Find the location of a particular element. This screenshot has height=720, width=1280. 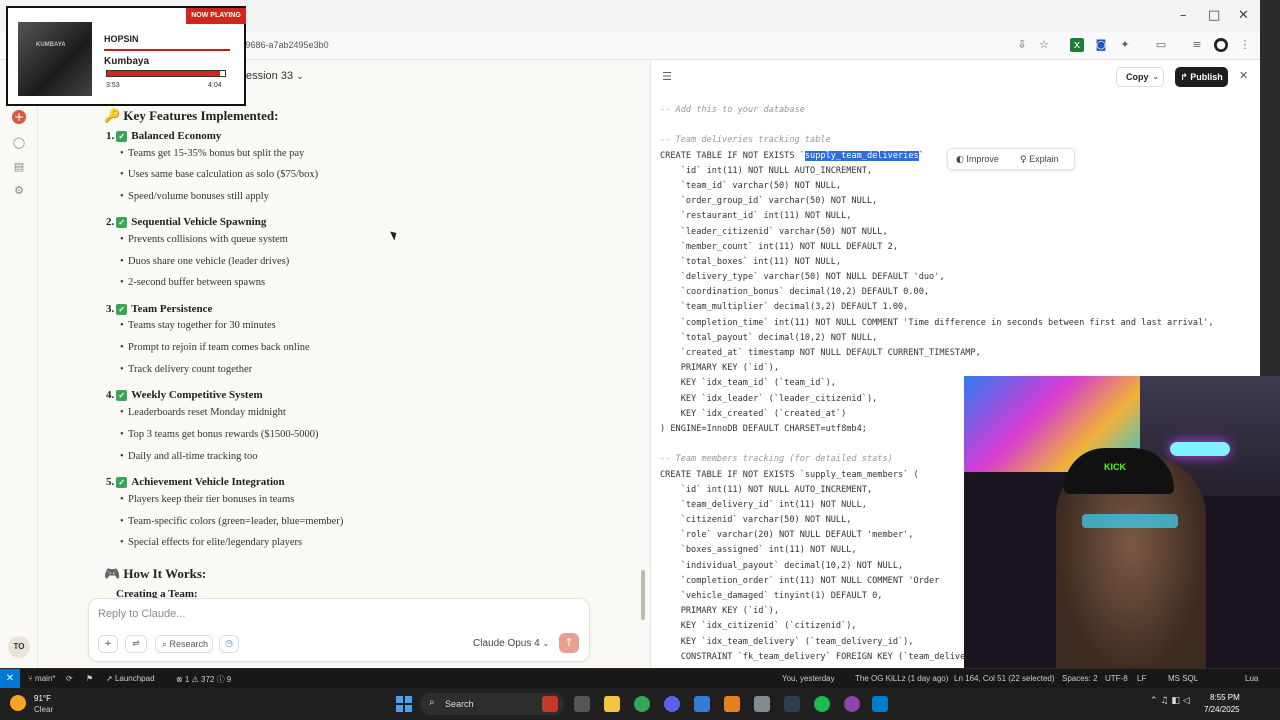

sidepanel-icon: ▭ is located at coordinates (1161, 45).